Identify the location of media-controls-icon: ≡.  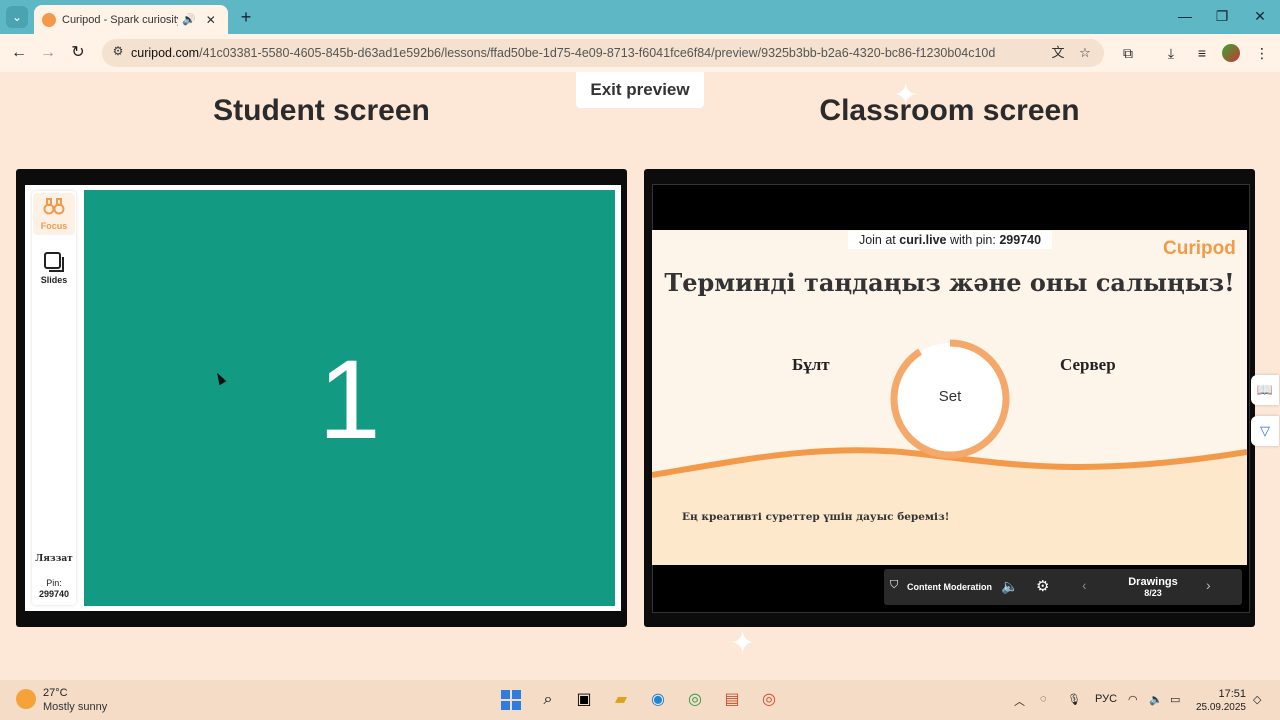
(1202, 53).